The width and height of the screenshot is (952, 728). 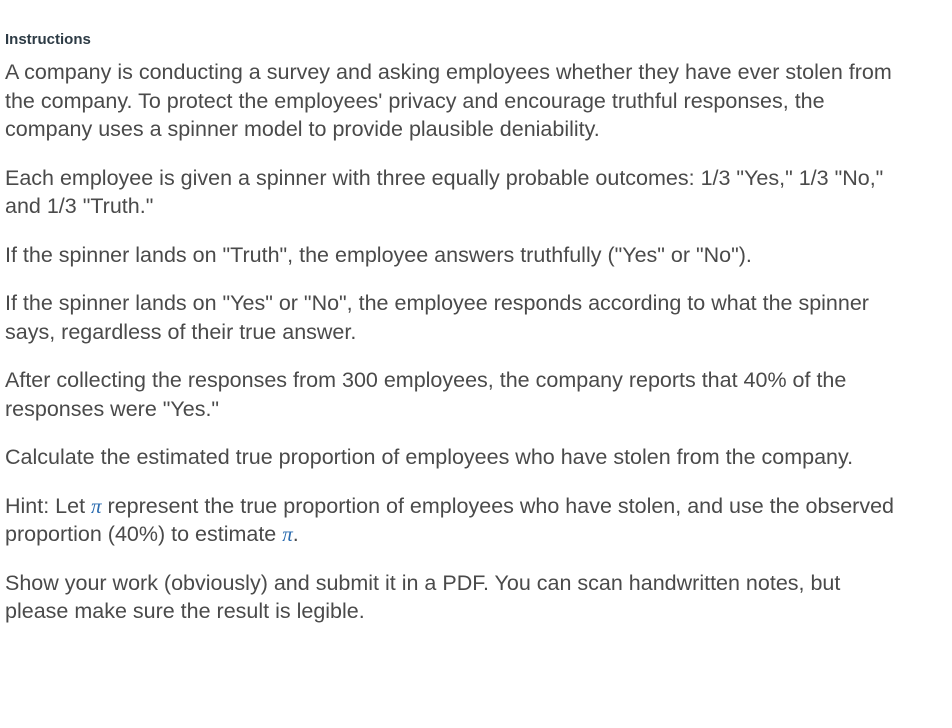 What do you see at coordinates (295, 534) in the screenshot?
I see `hint-text-3: .` at bounding box center [295, 534].